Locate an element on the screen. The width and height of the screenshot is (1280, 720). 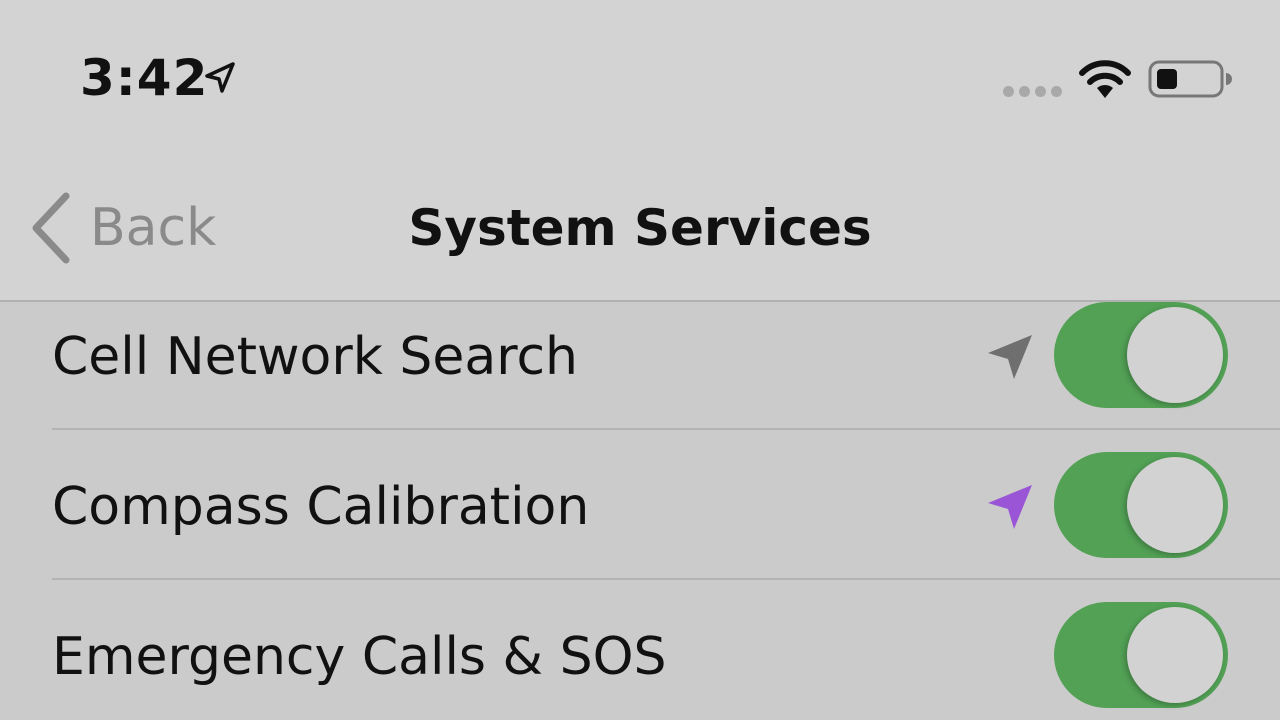
wifi-icon is located at coordinates (1105, 79).